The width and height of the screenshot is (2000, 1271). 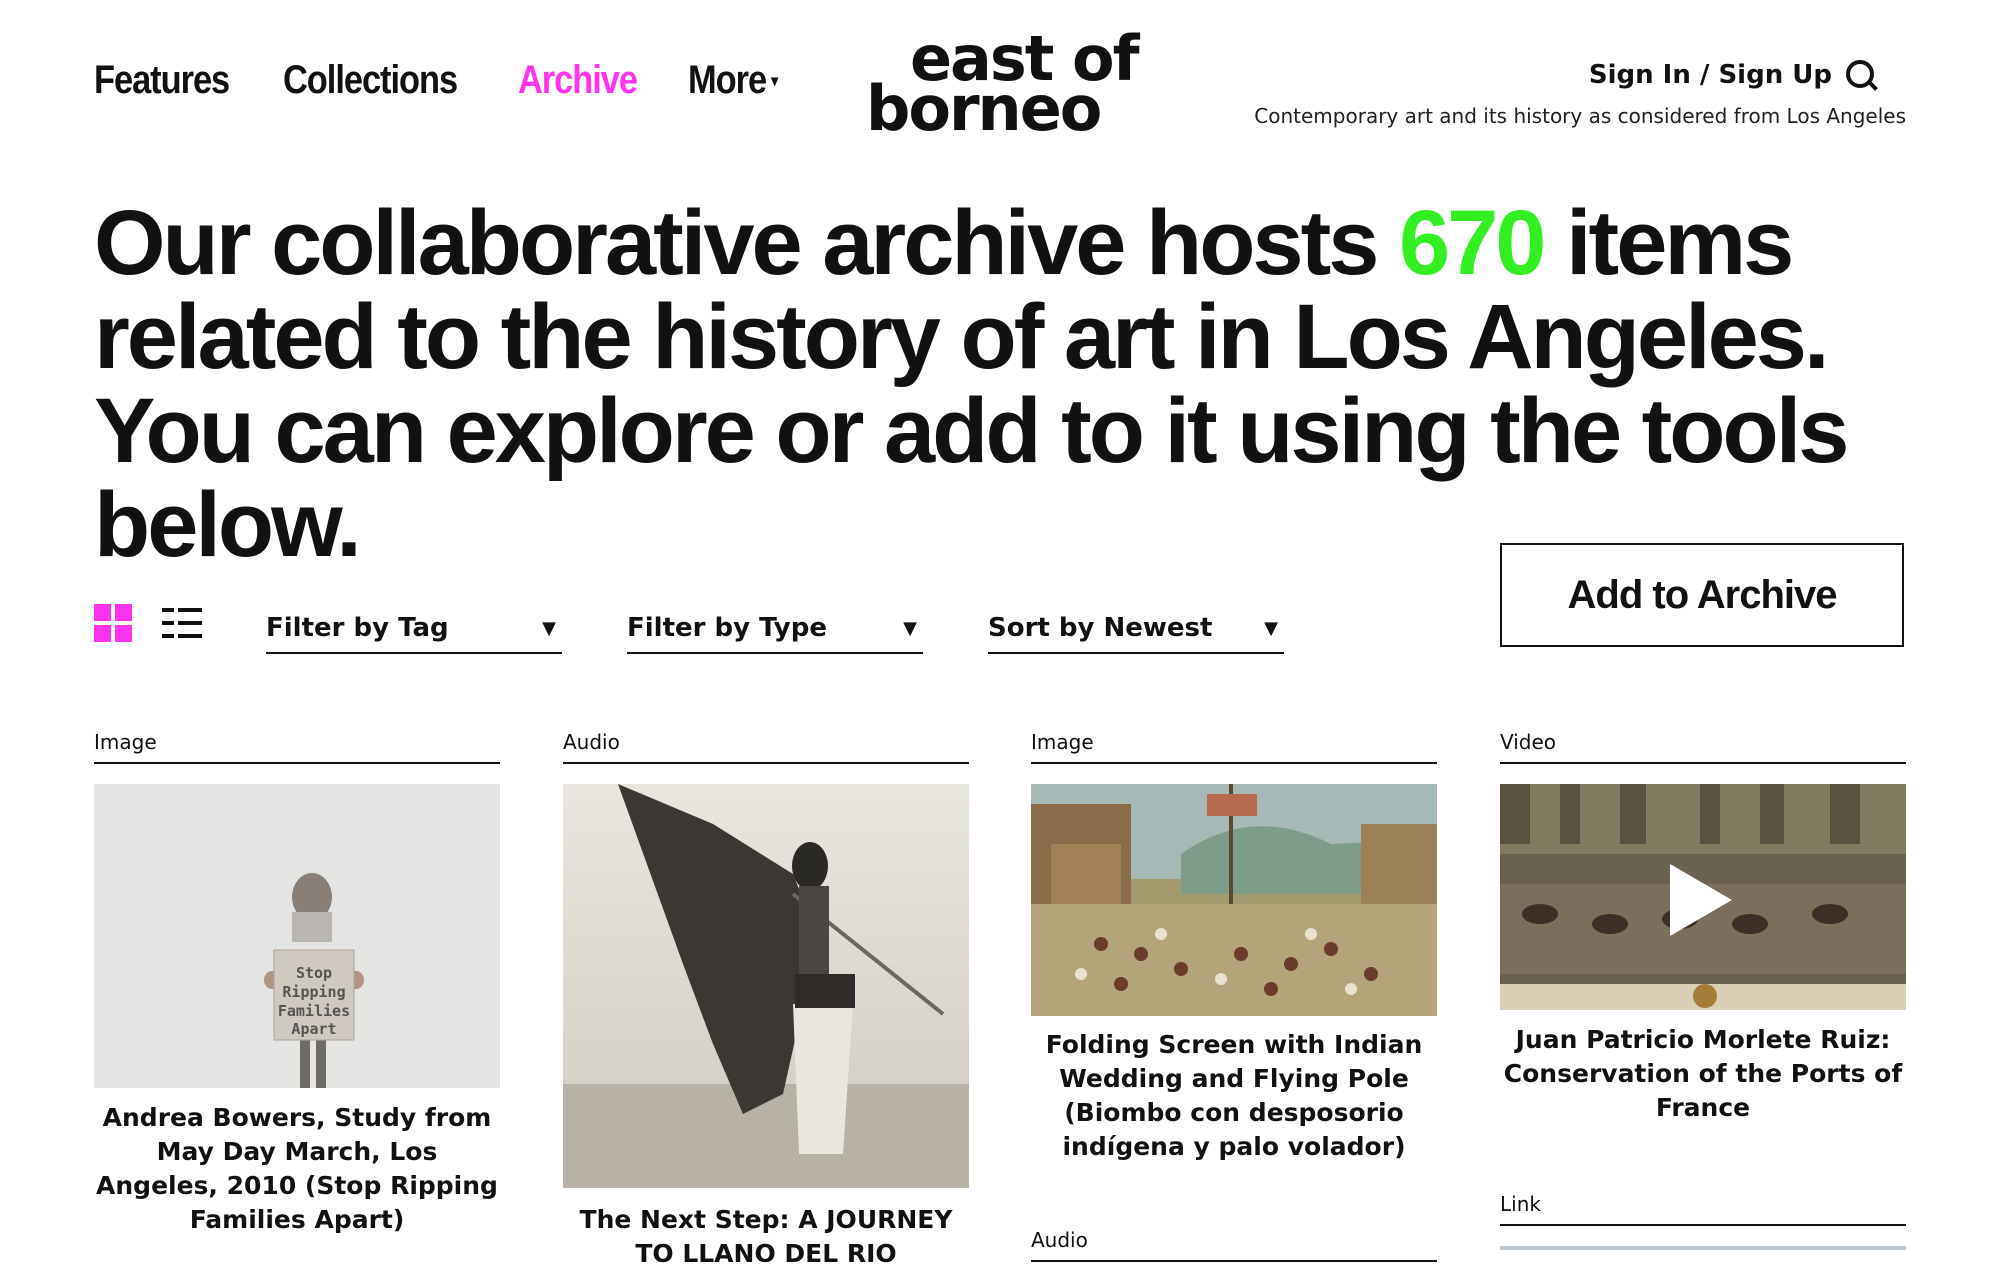 I want to click on account-area: Sign In / Sign Up, so click(x=1733, y=75).